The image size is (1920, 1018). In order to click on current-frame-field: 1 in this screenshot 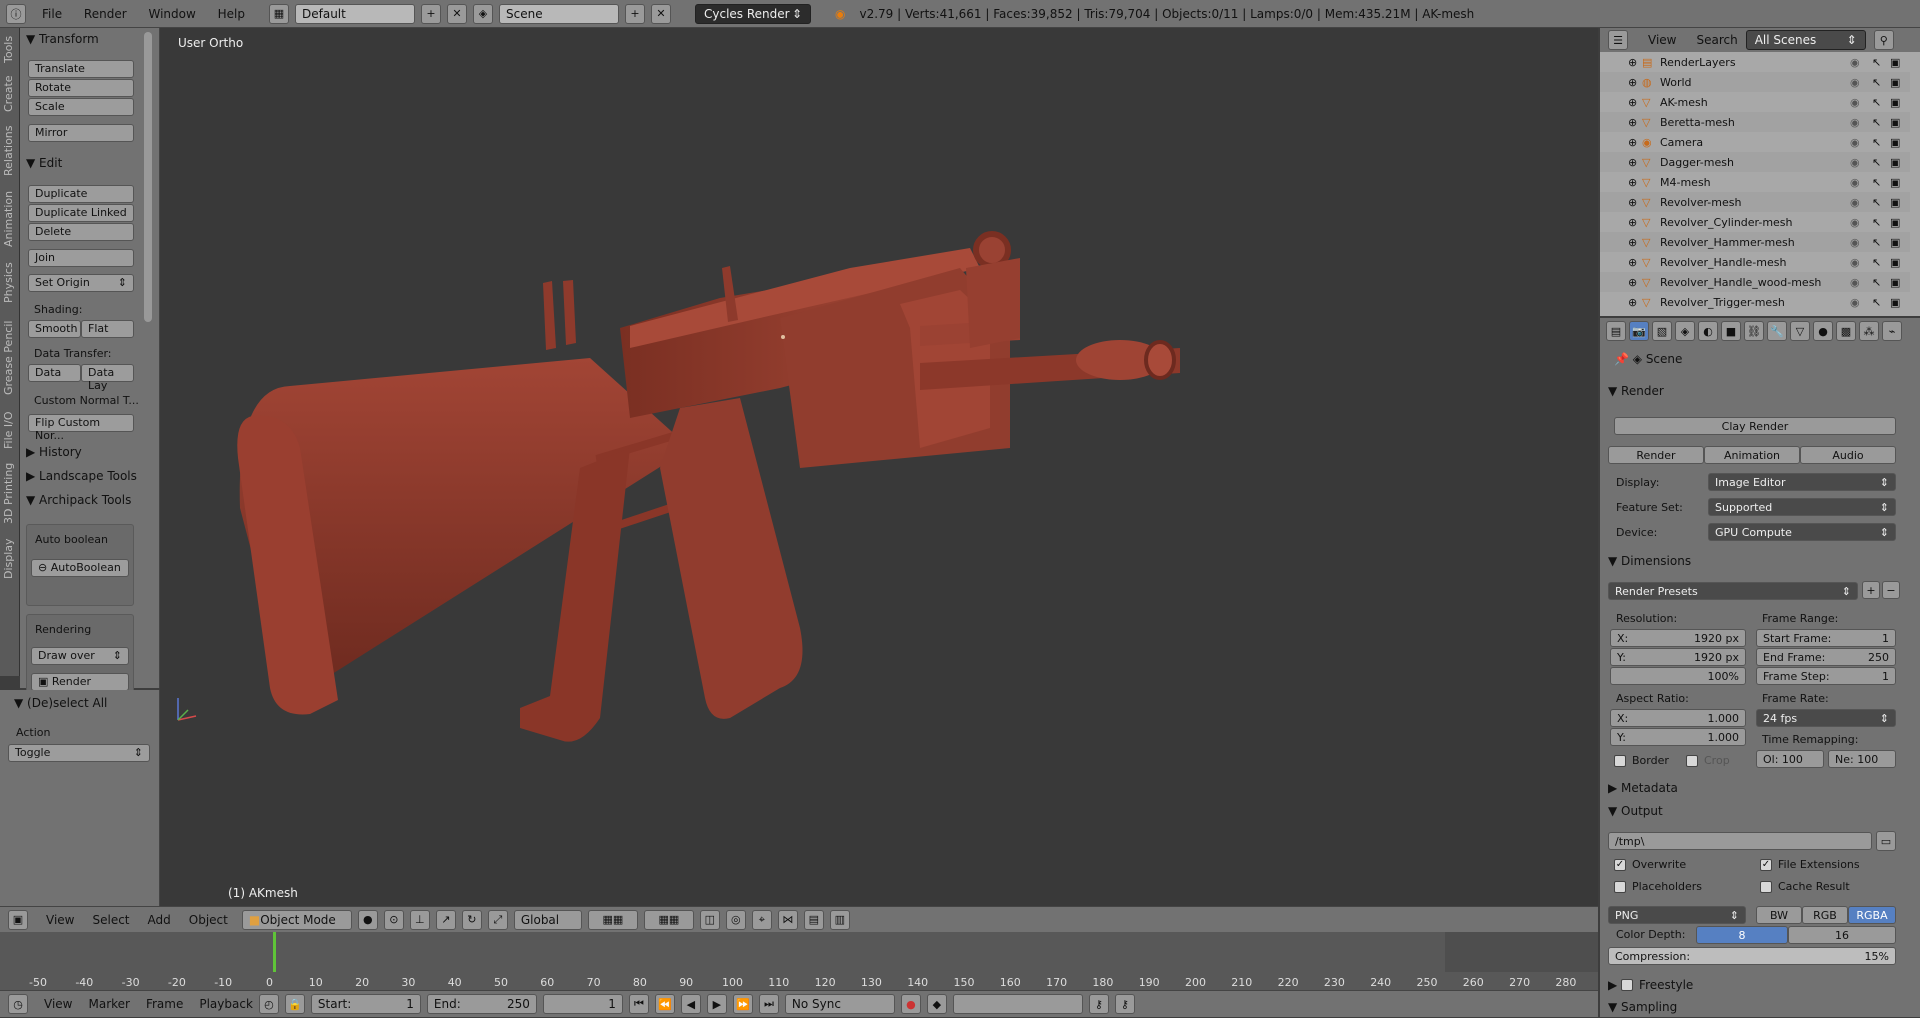, I will do `click(582, 1004)`.